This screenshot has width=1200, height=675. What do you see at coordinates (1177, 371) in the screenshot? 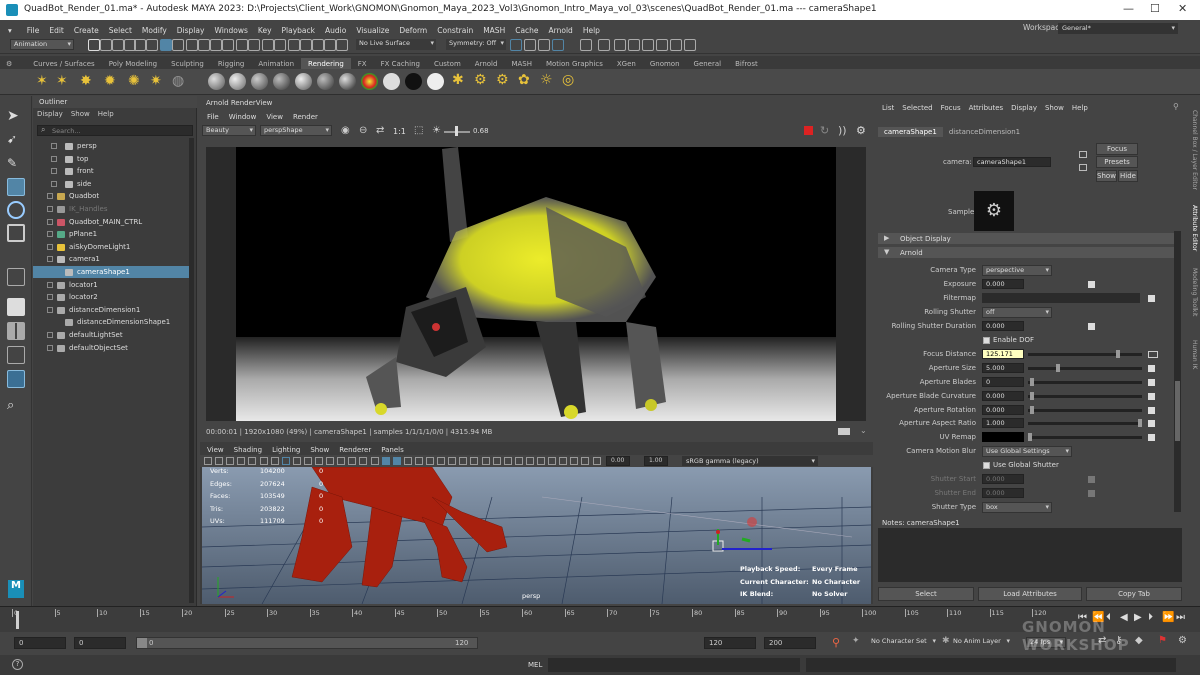
I see `ae-scrollbar` at bounding box center [1177, 371].